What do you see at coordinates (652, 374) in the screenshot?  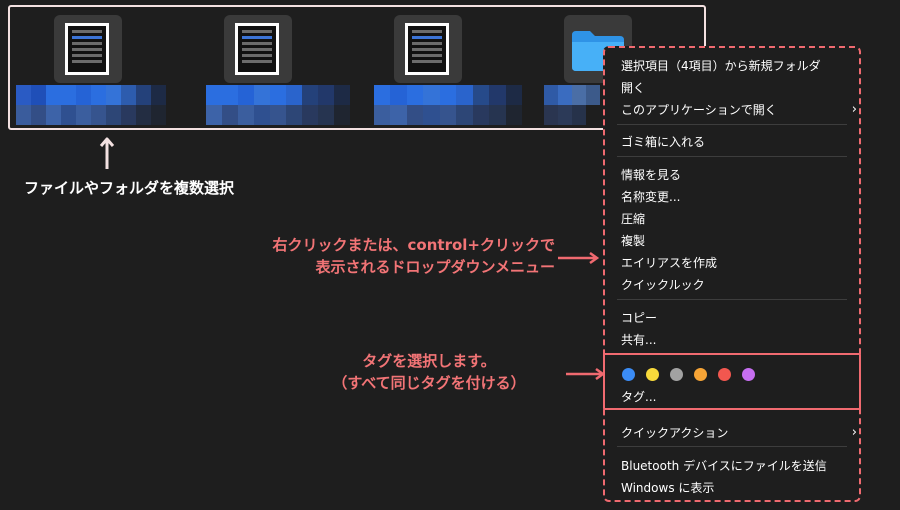 I see `tag-color-yellow` at bounding box center [652, 374].